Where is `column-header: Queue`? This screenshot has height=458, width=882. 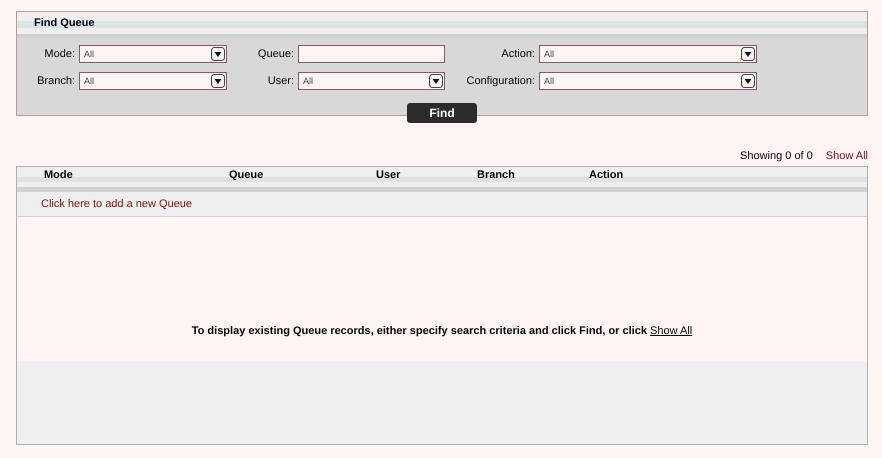 column-header: Queue is located at coordinates (302, 177).